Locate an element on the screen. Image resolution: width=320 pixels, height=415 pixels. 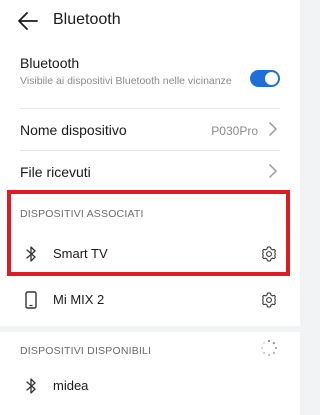
bluetooth-switch-knob is located at coordinates (271, 78).